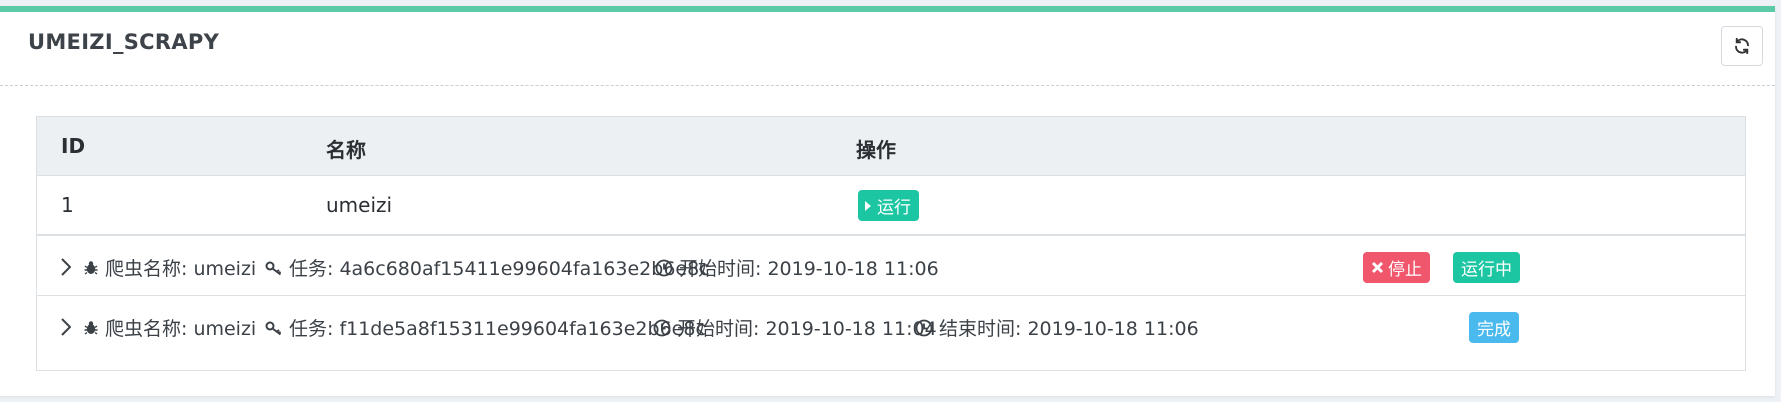 This screenshot has width=1781, height=402. Describe the element at coordinates (1494, 327) in the screenshot. I see `status-badge: 完成` at that location.